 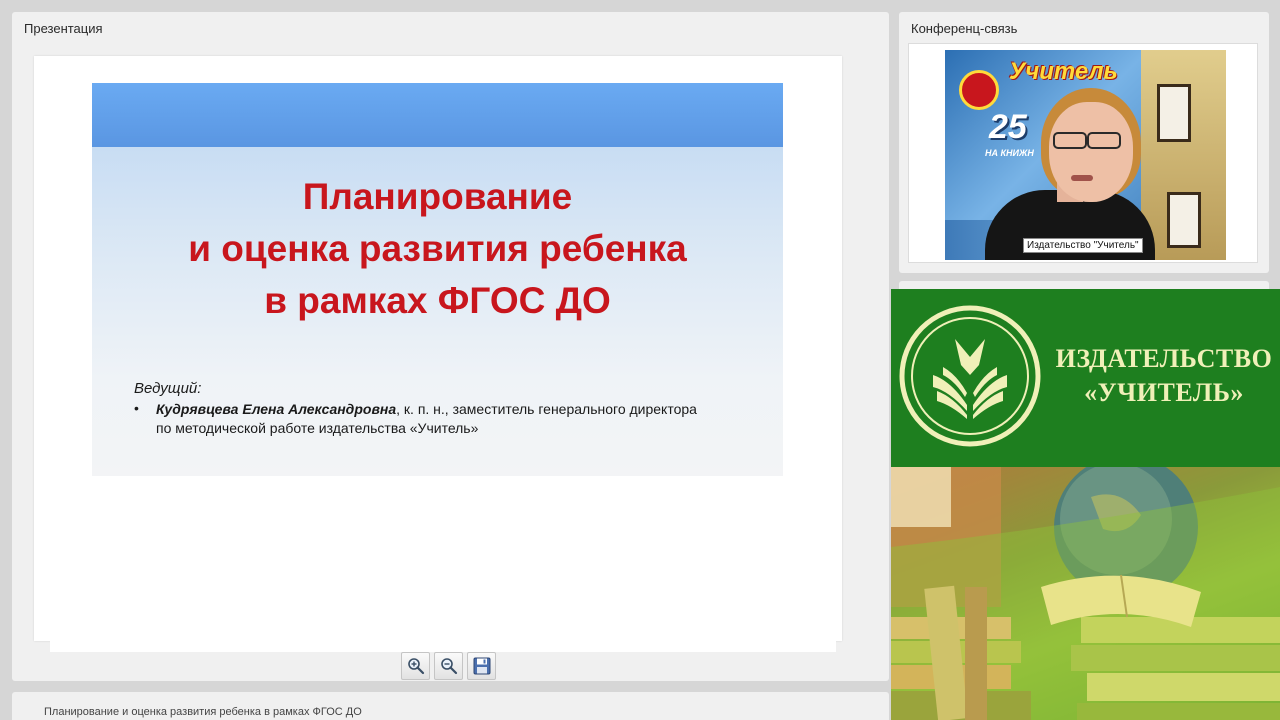 What do you see at coordinates (1091, 152) in the screenshot?
I see `presenter-face` at bounding box center [1091, 152].